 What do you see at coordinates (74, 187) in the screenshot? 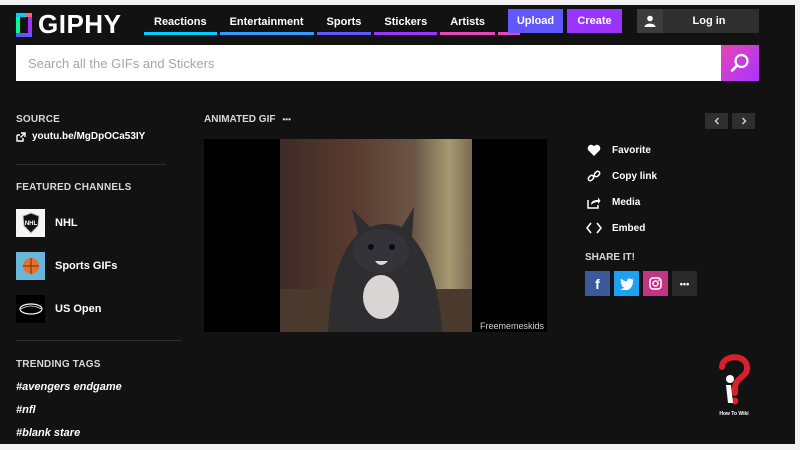
I see `featured-heading: FEATURED CHANNELS` at bounding box center [74, 187].